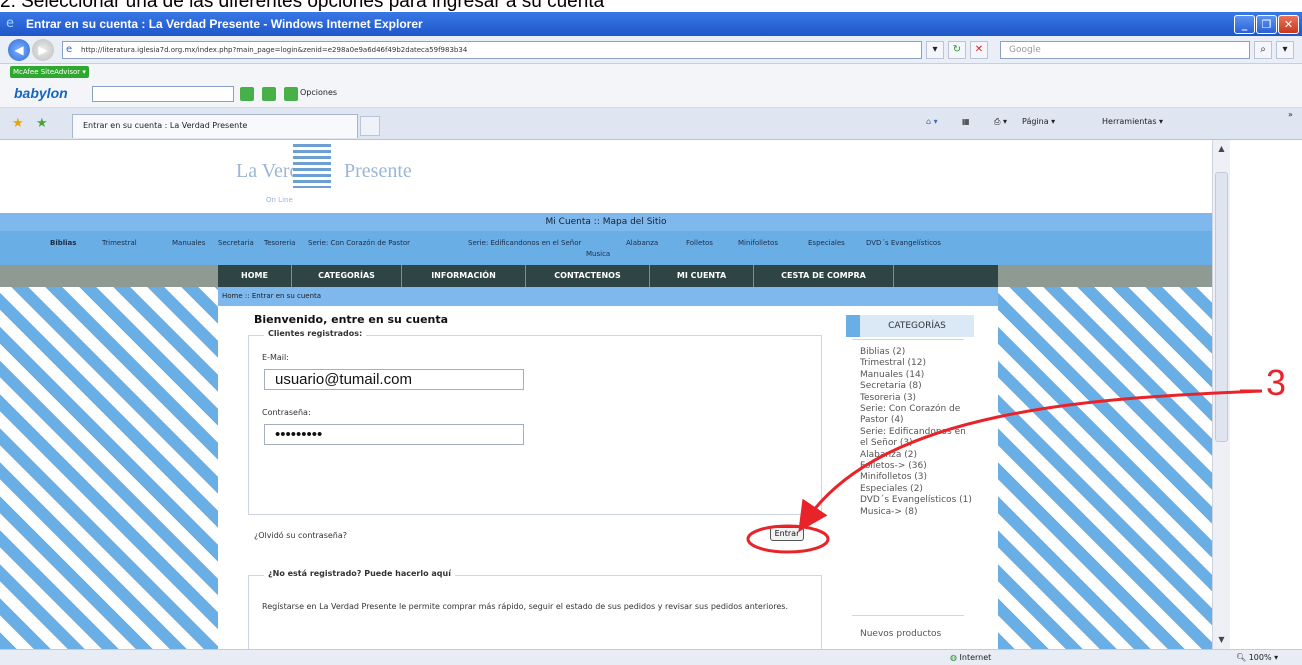 This screenshot has height=665, width=1302. What do you see at coordinates (642, 243) in the screenshot?
I see `cat-link-alabanza: Alabanza` at bounding box center [642, 243].